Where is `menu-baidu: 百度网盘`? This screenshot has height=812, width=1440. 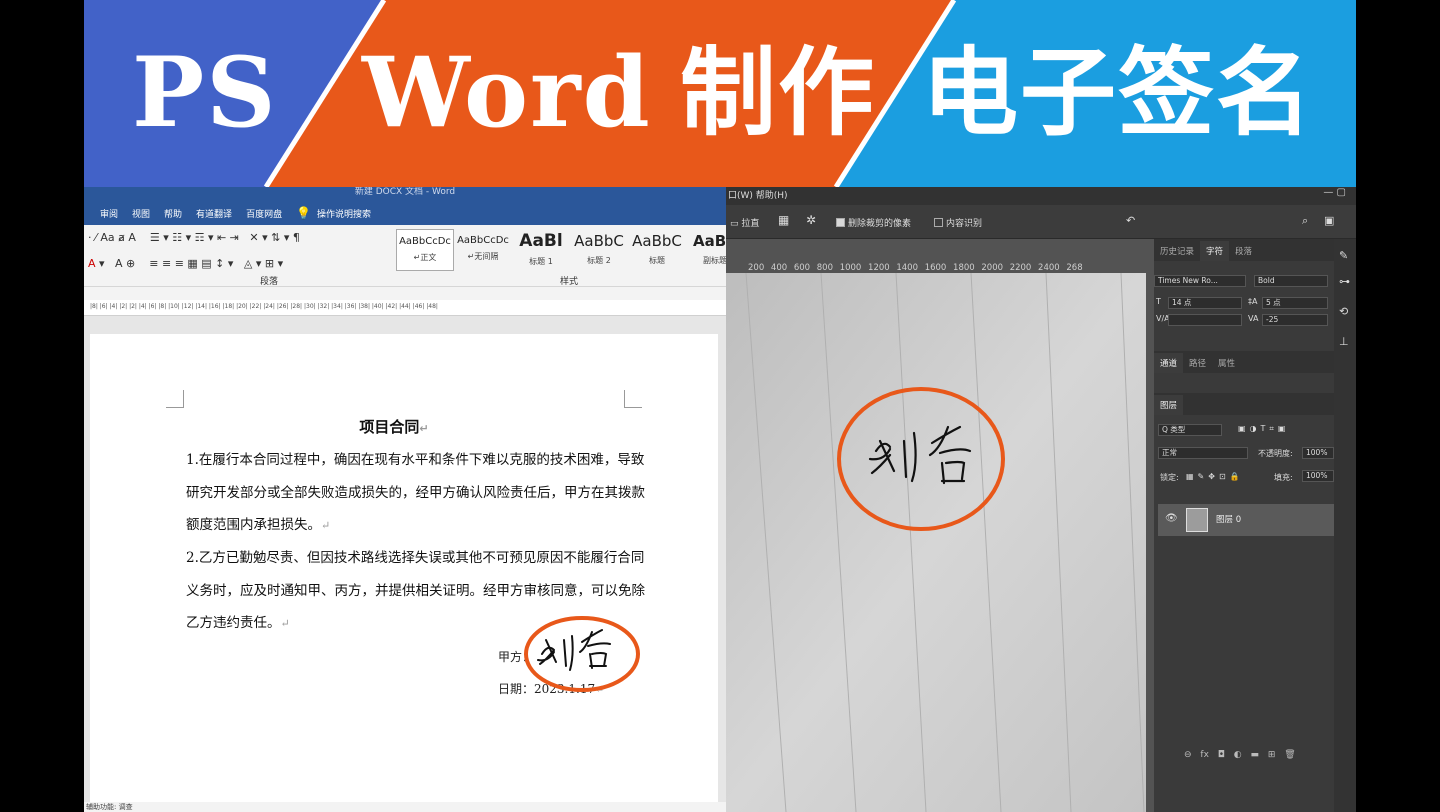
menu-baidu: 百度网盘 is located at coordinates (264, 213).